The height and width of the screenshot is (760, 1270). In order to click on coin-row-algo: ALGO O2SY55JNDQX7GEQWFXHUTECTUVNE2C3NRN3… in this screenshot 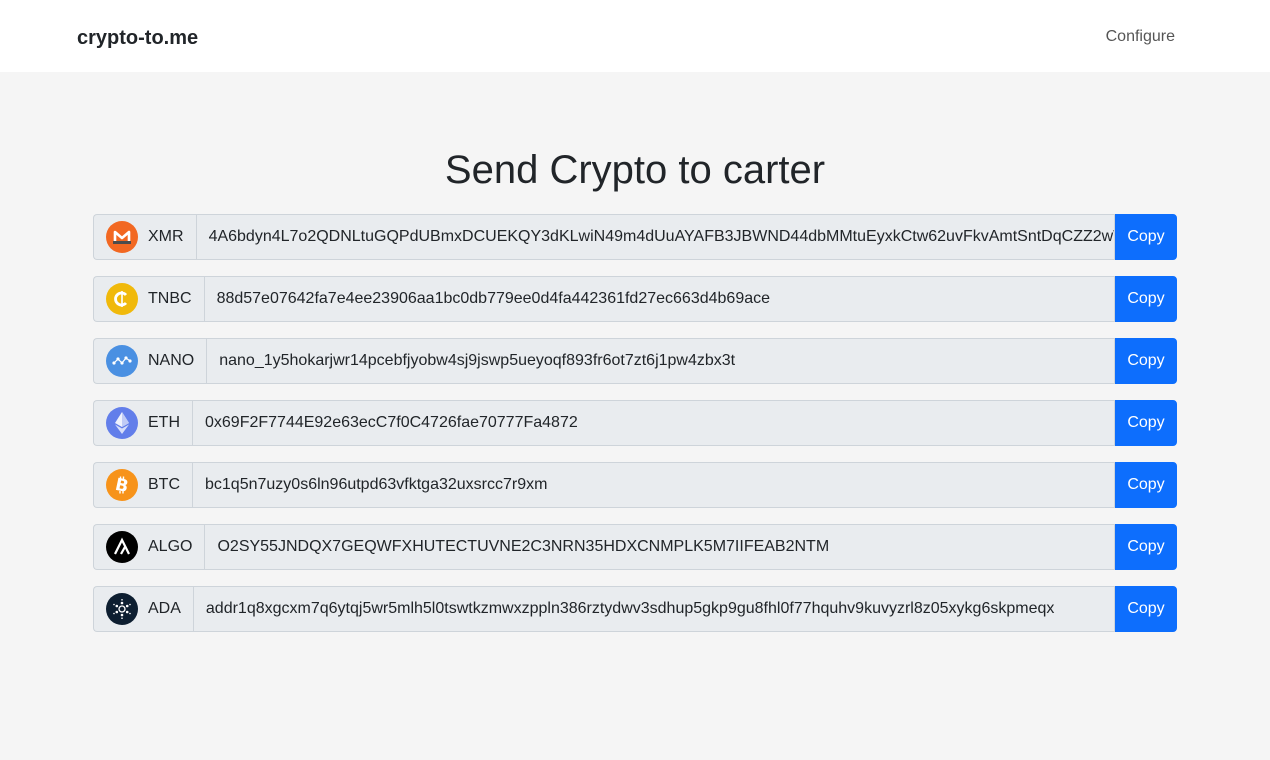, I will do `click(635, 547)`.